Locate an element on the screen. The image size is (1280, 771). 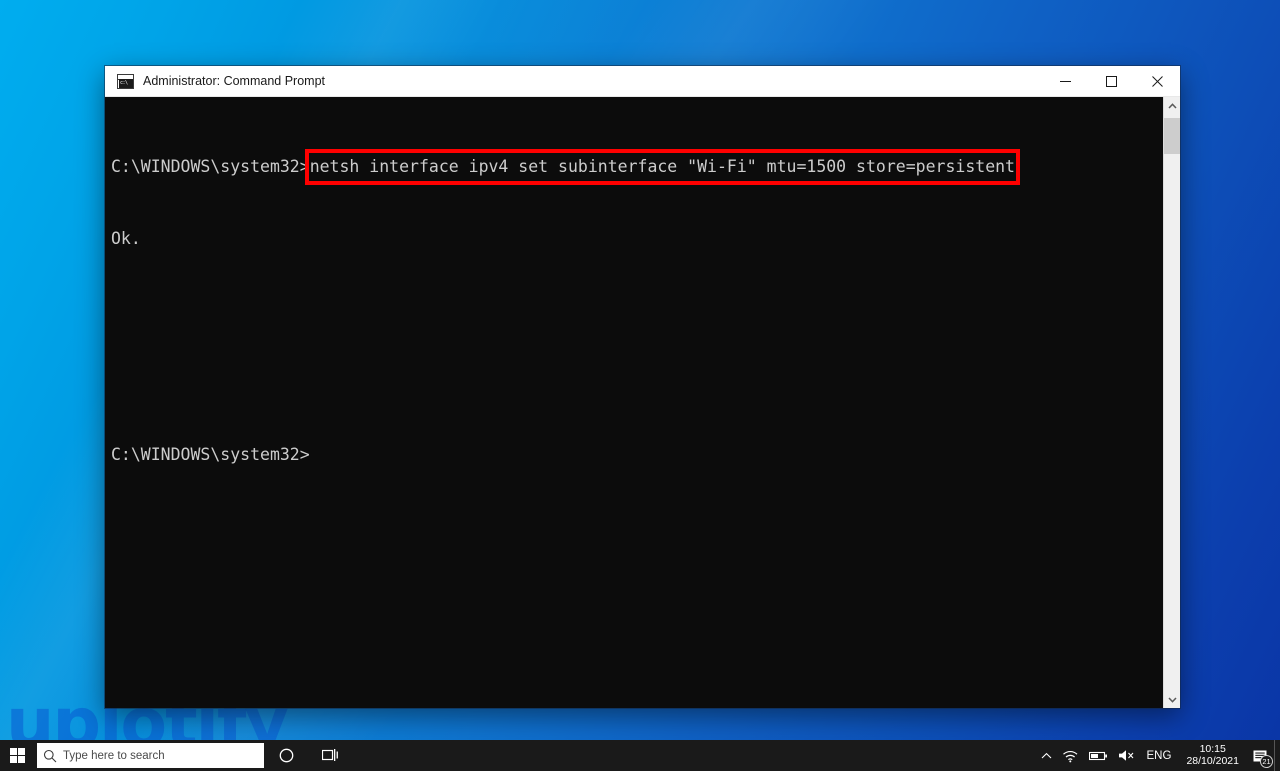
tray-battery-button is located at coordinates (1098, 755).